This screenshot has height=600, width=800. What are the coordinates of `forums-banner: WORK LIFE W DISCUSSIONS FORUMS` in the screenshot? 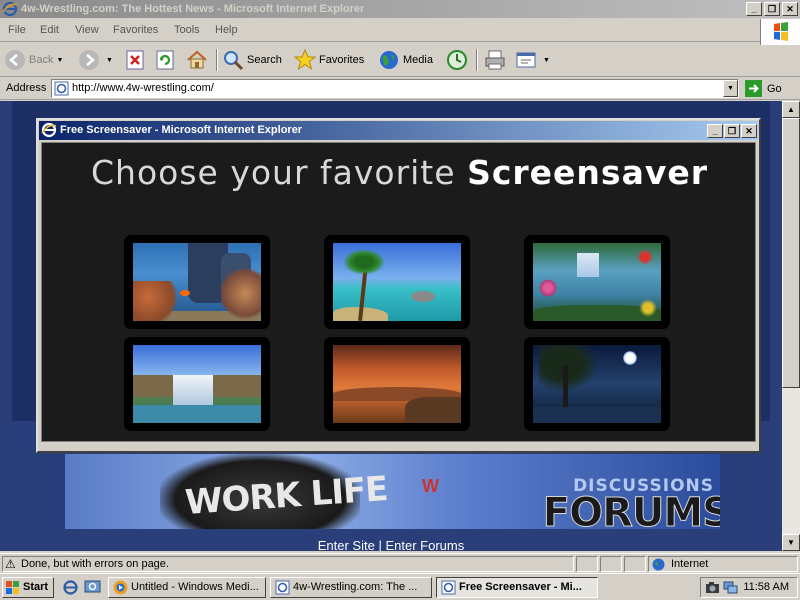 It's located at (392, 491).